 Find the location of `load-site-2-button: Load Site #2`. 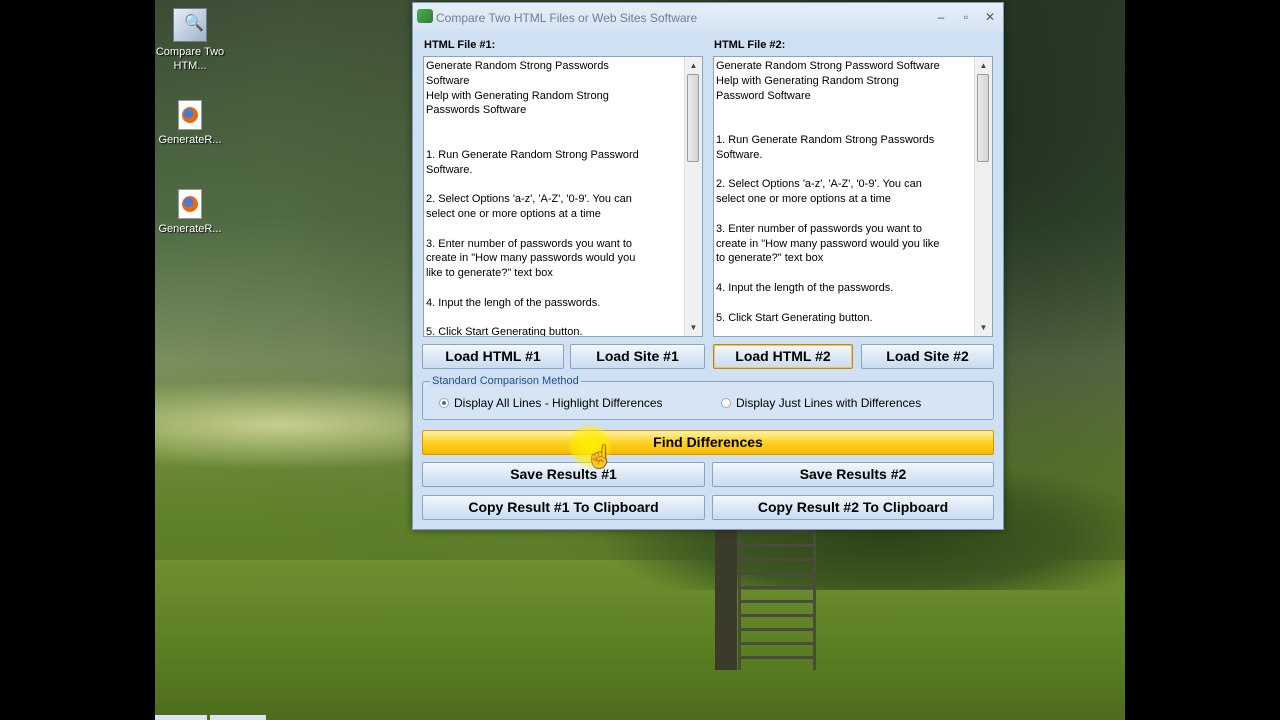

load-site-2-button: Load Site #2 is located at coordinates (927, 356).